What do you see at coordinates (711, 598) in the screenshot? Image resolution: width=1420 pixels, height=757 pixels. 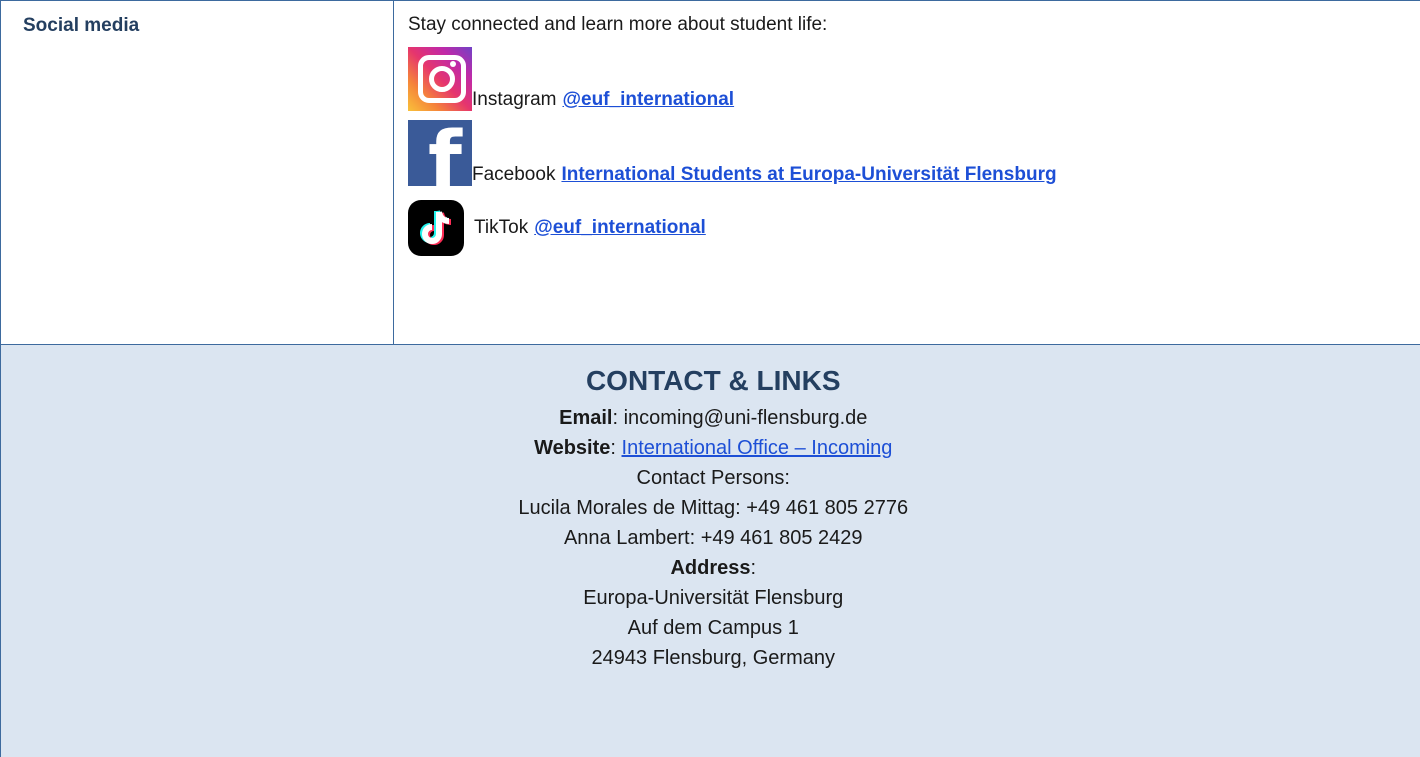 I see `address-line-1: Europa-Universität Flensburg` at bounding box center [711, 598].